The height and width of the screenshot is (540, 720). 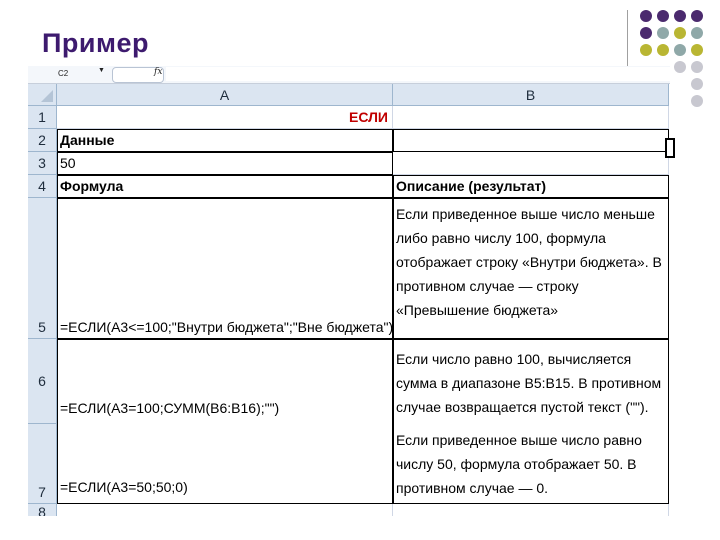 What do you see at coordinates (42, 186) in the screenshot?
I see `row-header-4: 4` at bounding box center [42, 186].